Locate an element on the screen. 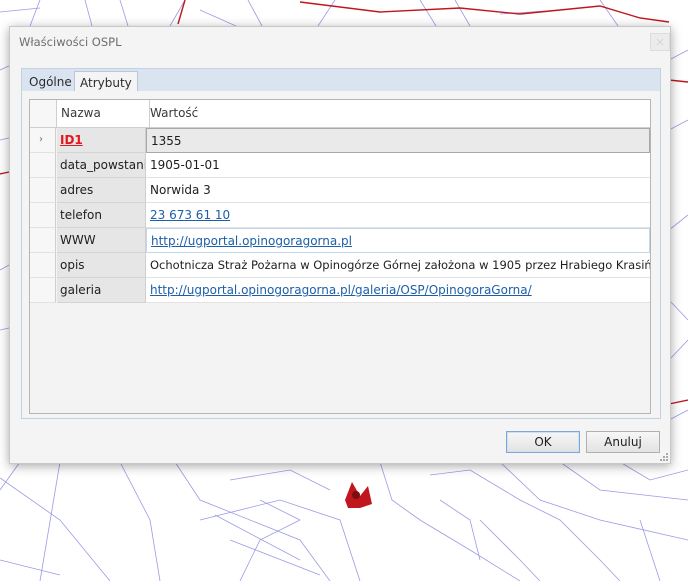 The image size is (688, 581). attribute-value: 23 673 61 10 is located at coordinates (398, 215).